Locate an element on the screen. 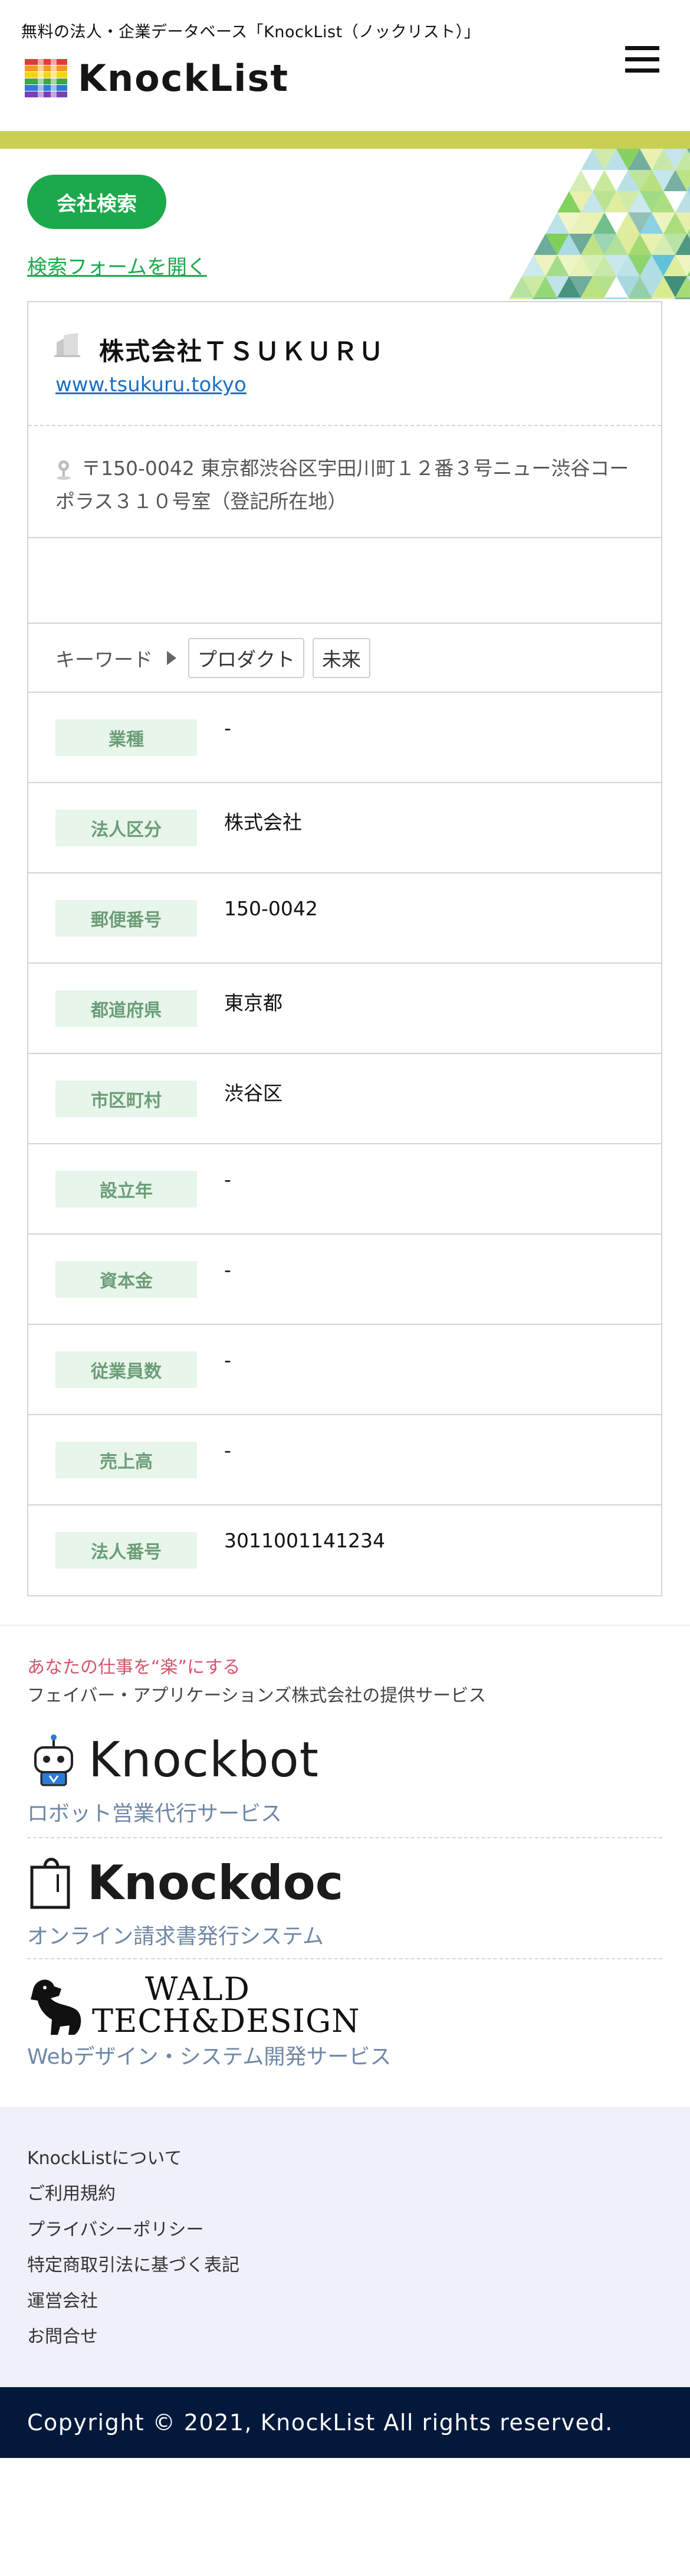 The width and height of the screenshot is (690, 2576). empty-row is located at coordinates (344, 581).